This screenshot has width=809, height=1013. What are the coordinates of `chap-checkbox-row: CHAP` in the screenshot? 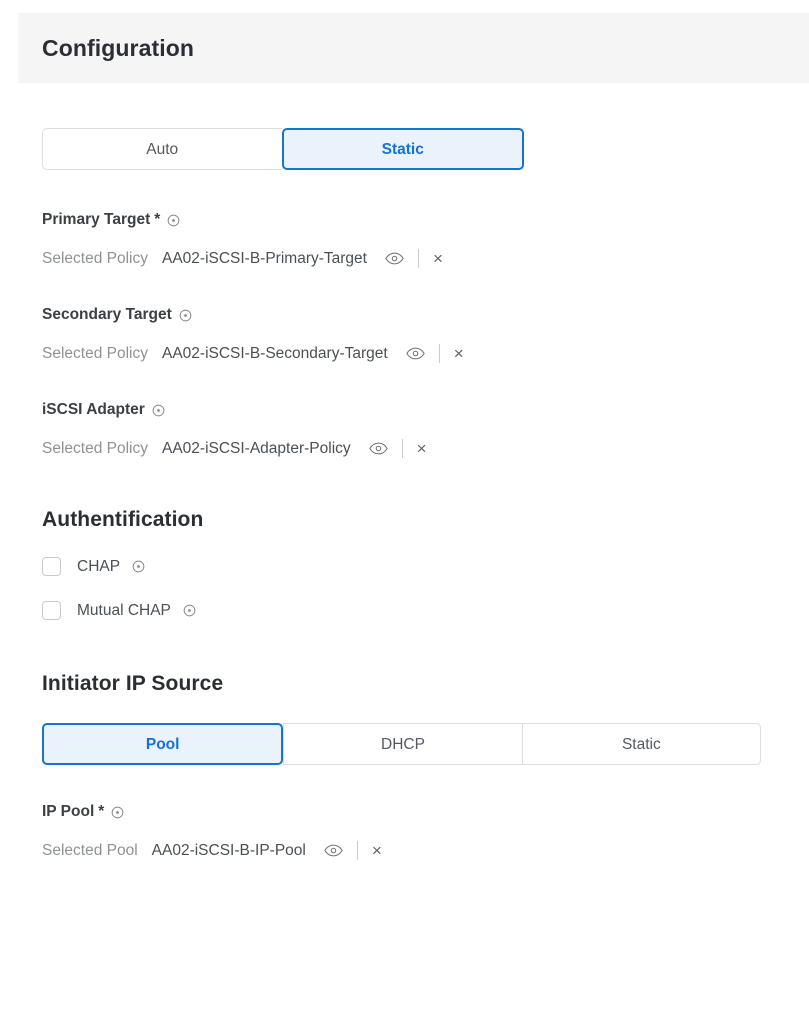 It's located at (413, 566).